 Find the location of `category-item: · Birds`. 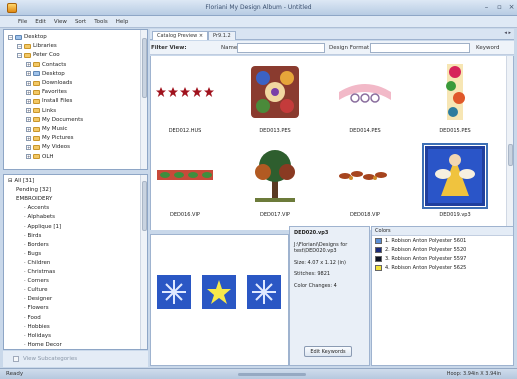

category-item: · Birds is located at coordinates (32, 236).